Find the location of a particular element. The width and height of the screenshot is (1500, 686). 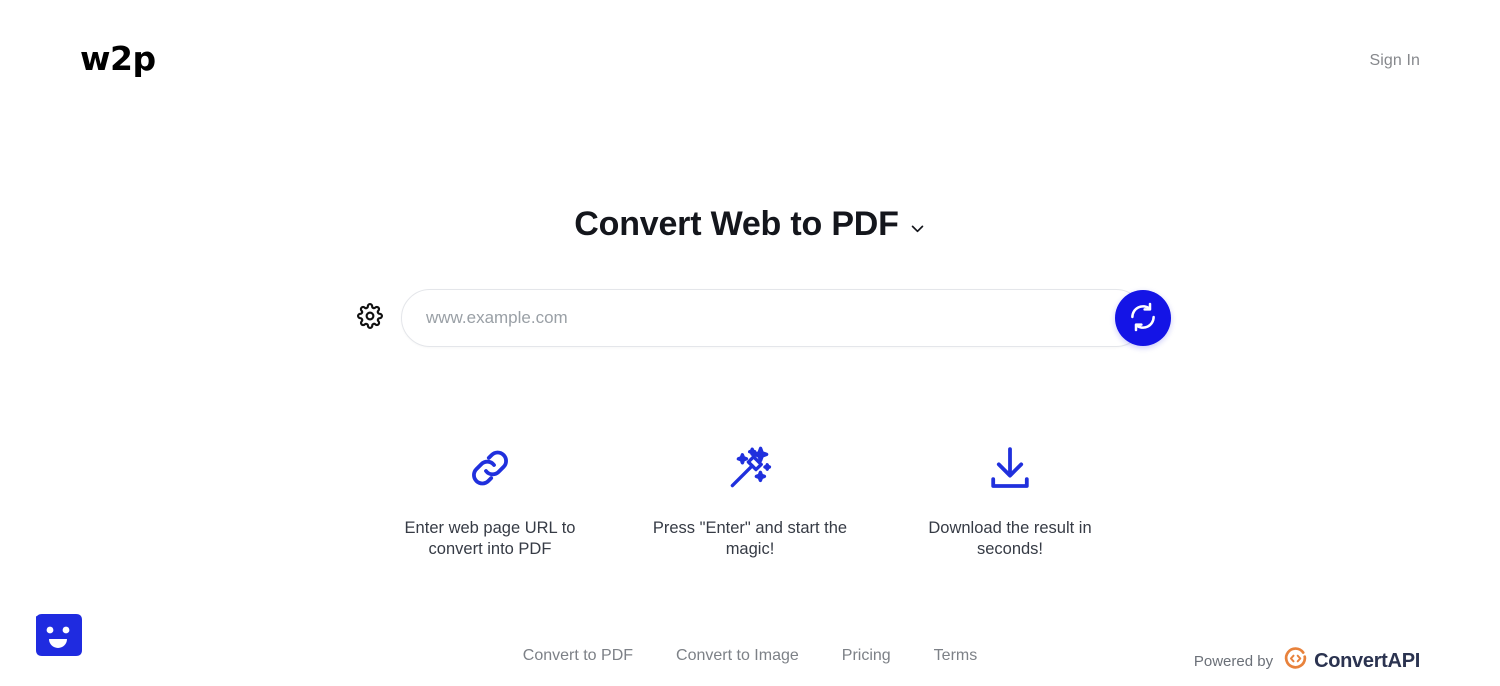

feature-item-download: Download the result in seconds! is located at coordinates (1010, 500).